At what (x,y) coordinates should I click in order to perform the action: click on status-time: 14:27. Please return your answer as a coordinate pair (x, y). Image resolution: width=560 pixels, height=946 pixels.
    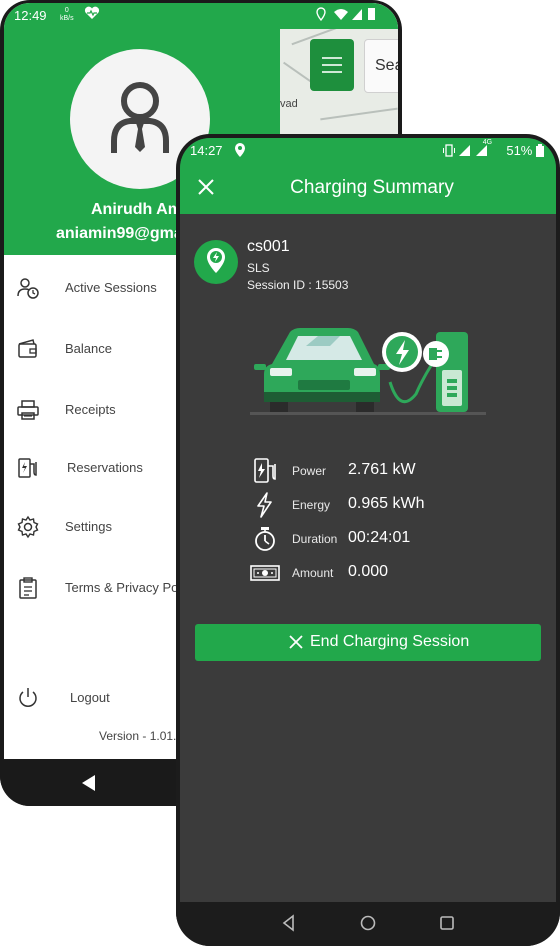
    Looking at the image, I should click on (206, 150).